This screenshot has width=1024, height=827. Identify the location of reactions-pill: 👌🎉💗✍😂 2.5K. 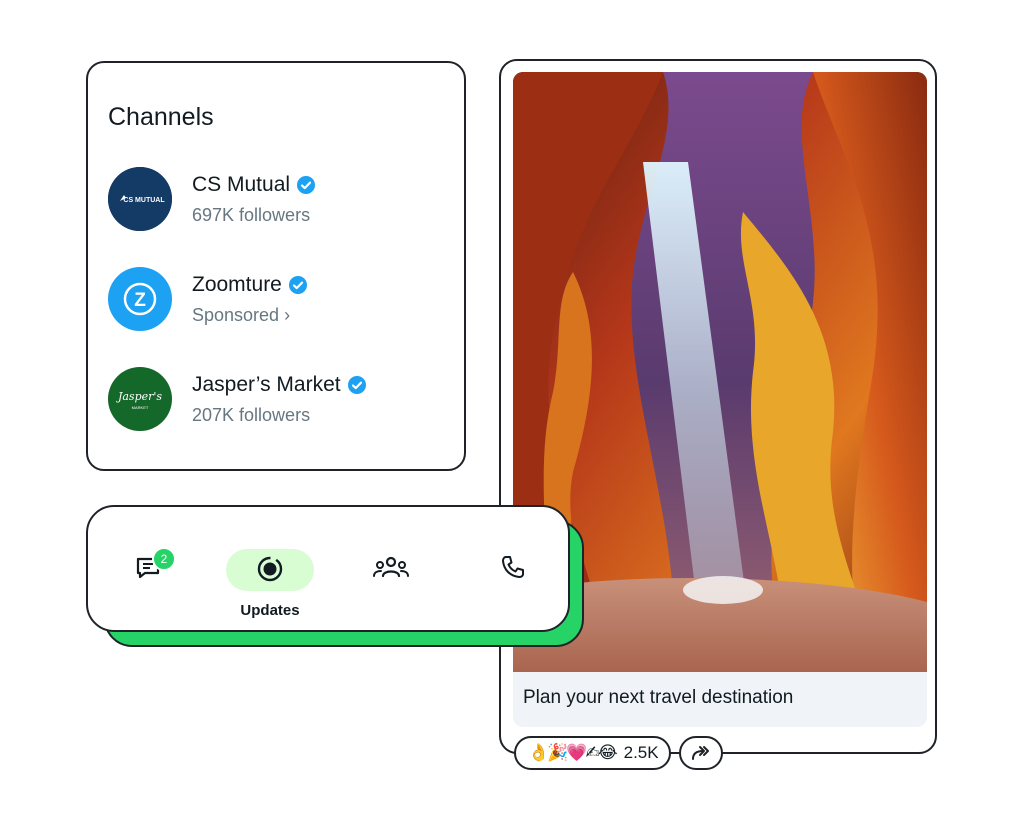
(592, 753).